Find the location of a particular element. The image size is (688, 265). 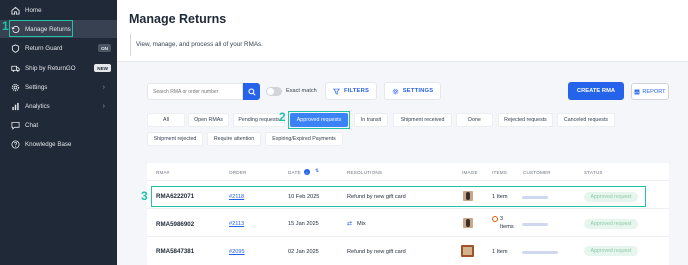

report-label: REPORT is located at coordinates (654, 91).